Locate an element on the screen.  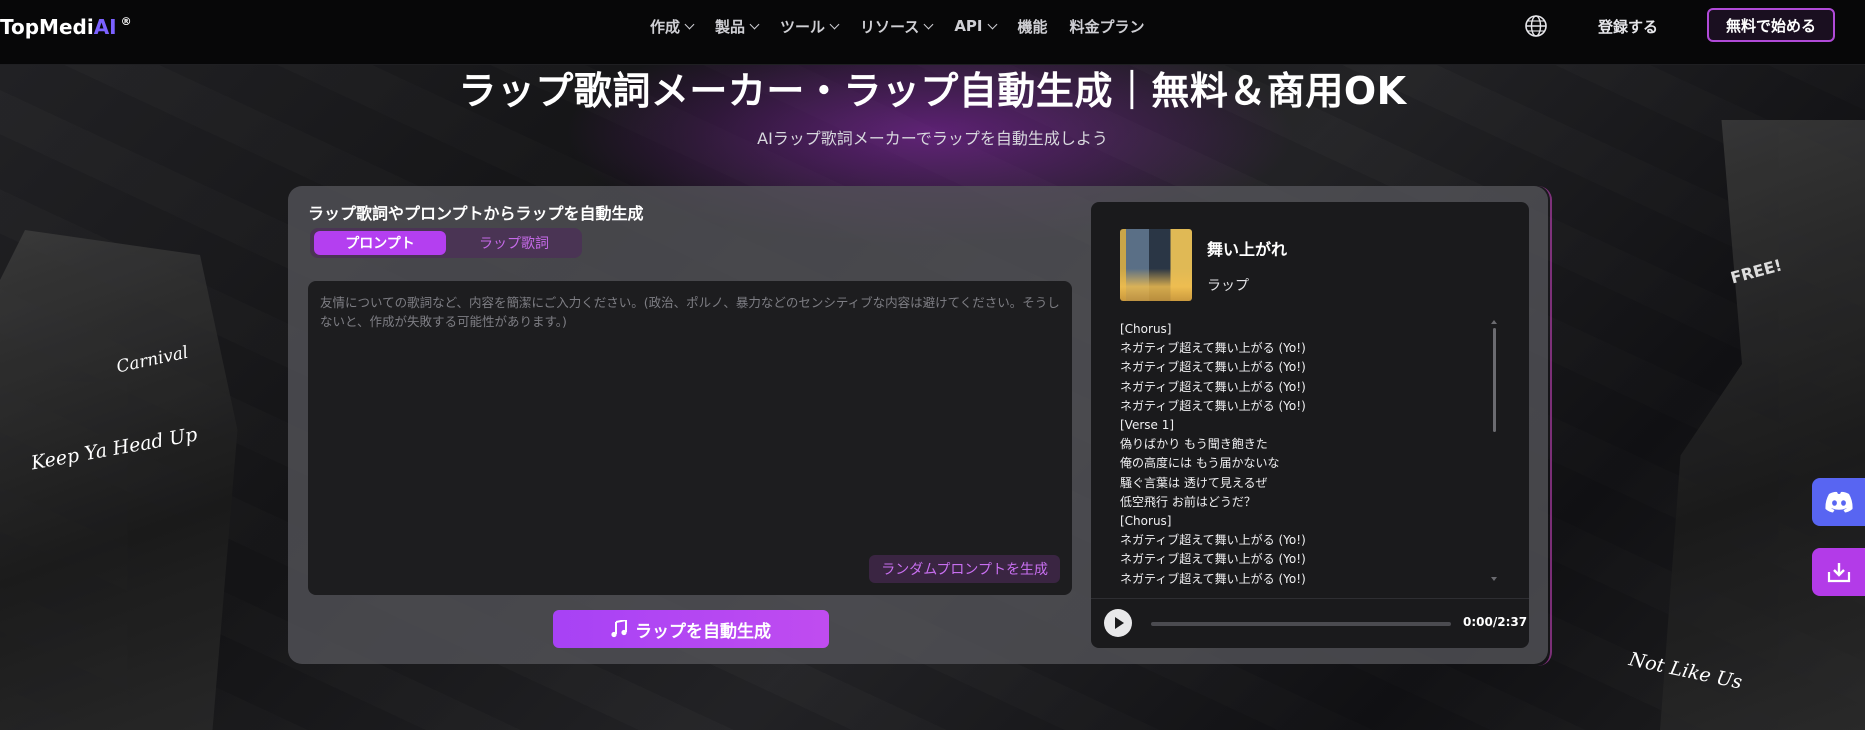
progress-slider is located at coordinates (1301, 624).